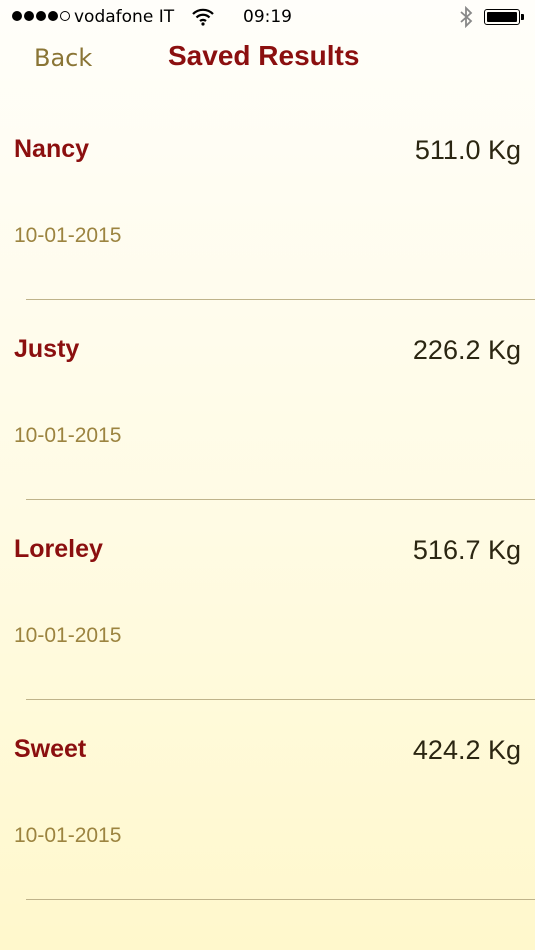  I want to click on result-name: Nancy, so click(52, 149).